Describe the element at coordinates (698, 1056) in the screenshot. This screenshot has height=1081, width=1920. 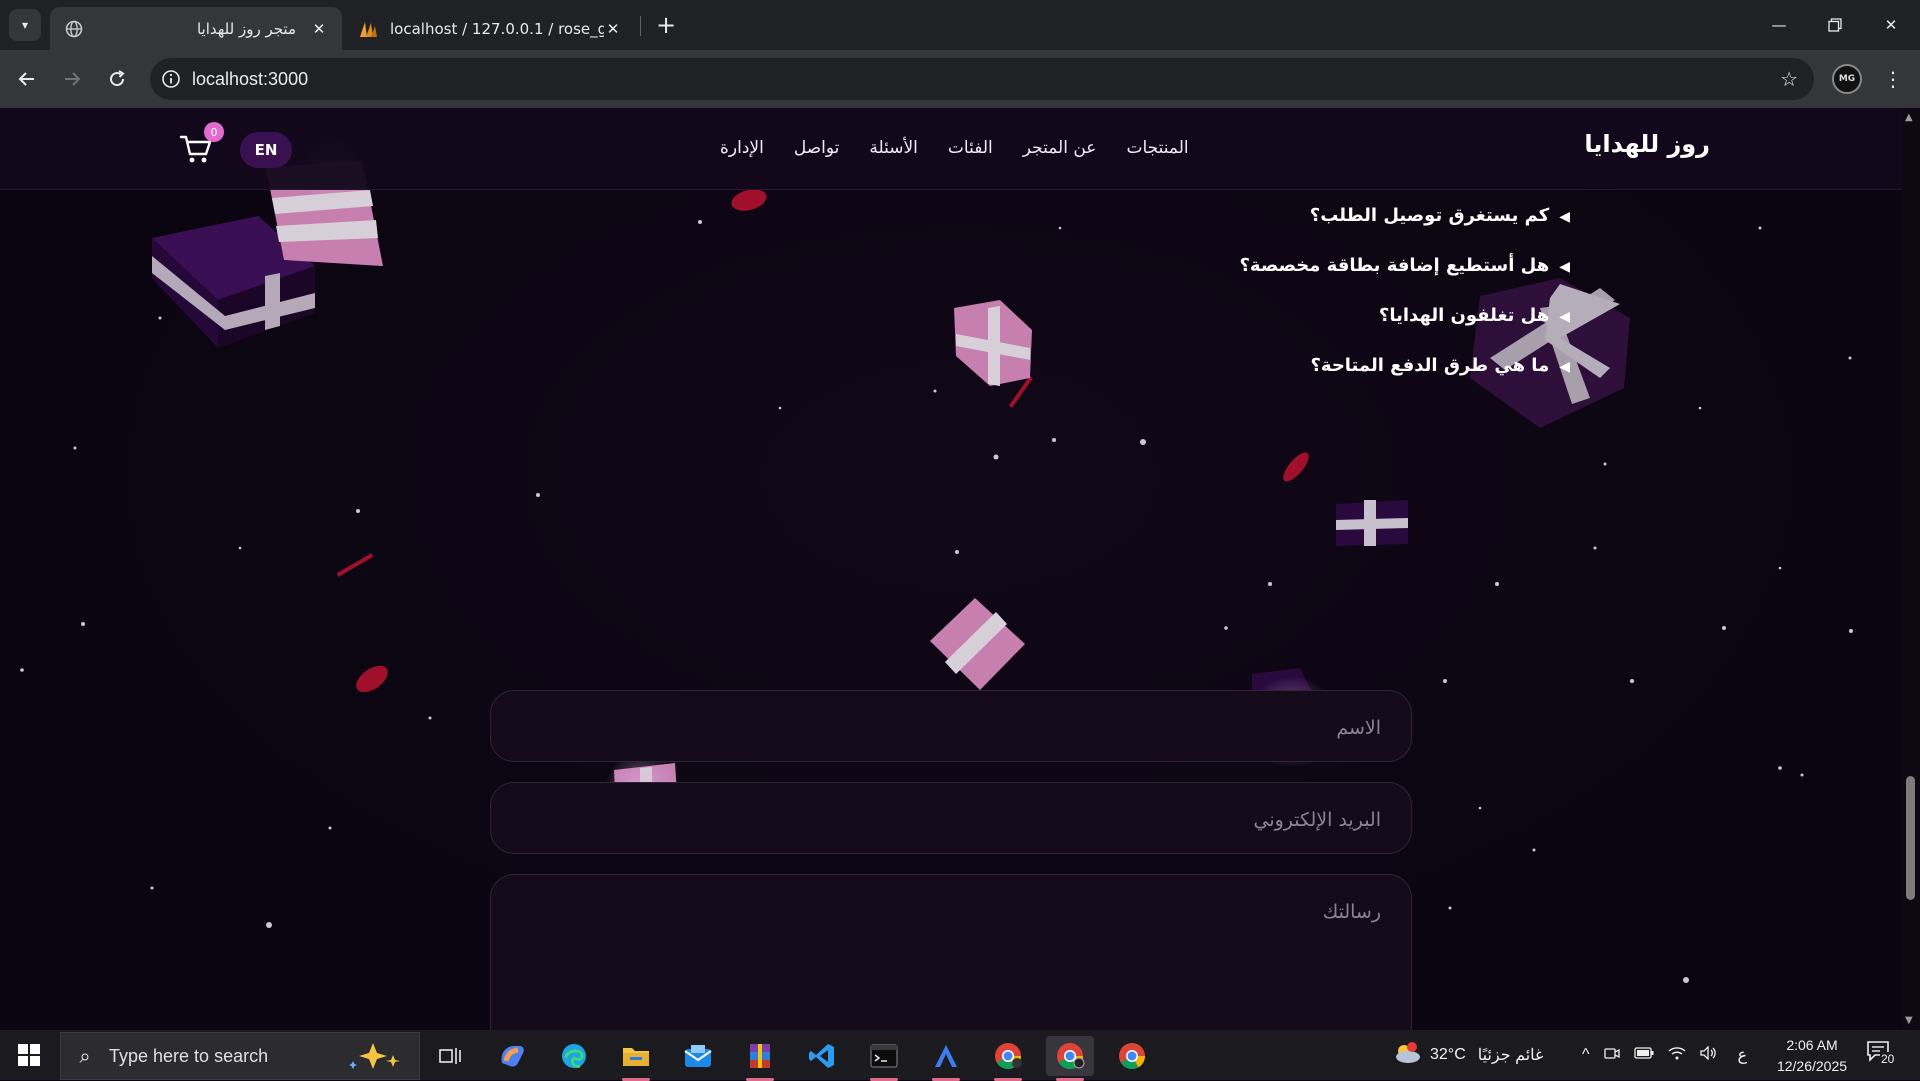
I see `mail-icon` at that location.